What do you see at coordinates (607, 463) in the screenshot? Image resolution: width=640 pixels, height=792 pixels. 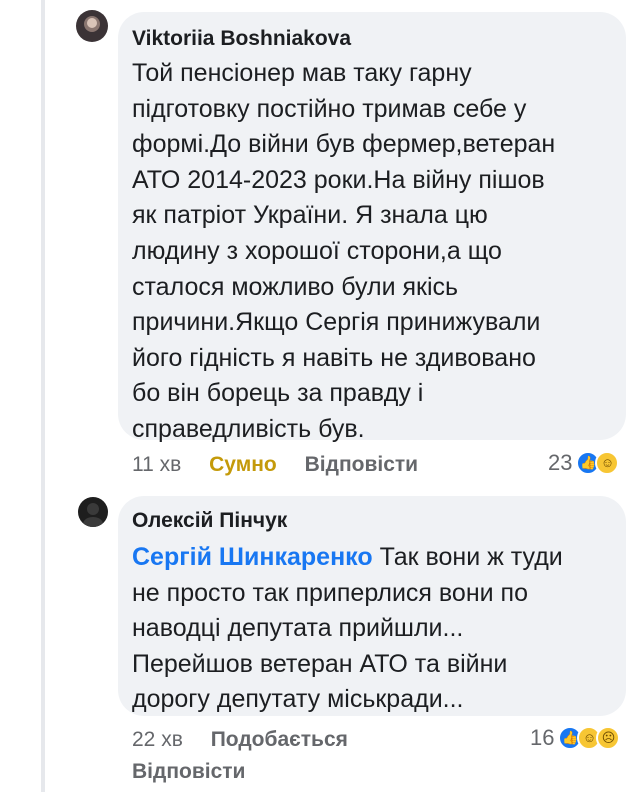 I see `haha-icon: ☺` at bounding box center [607, 463].